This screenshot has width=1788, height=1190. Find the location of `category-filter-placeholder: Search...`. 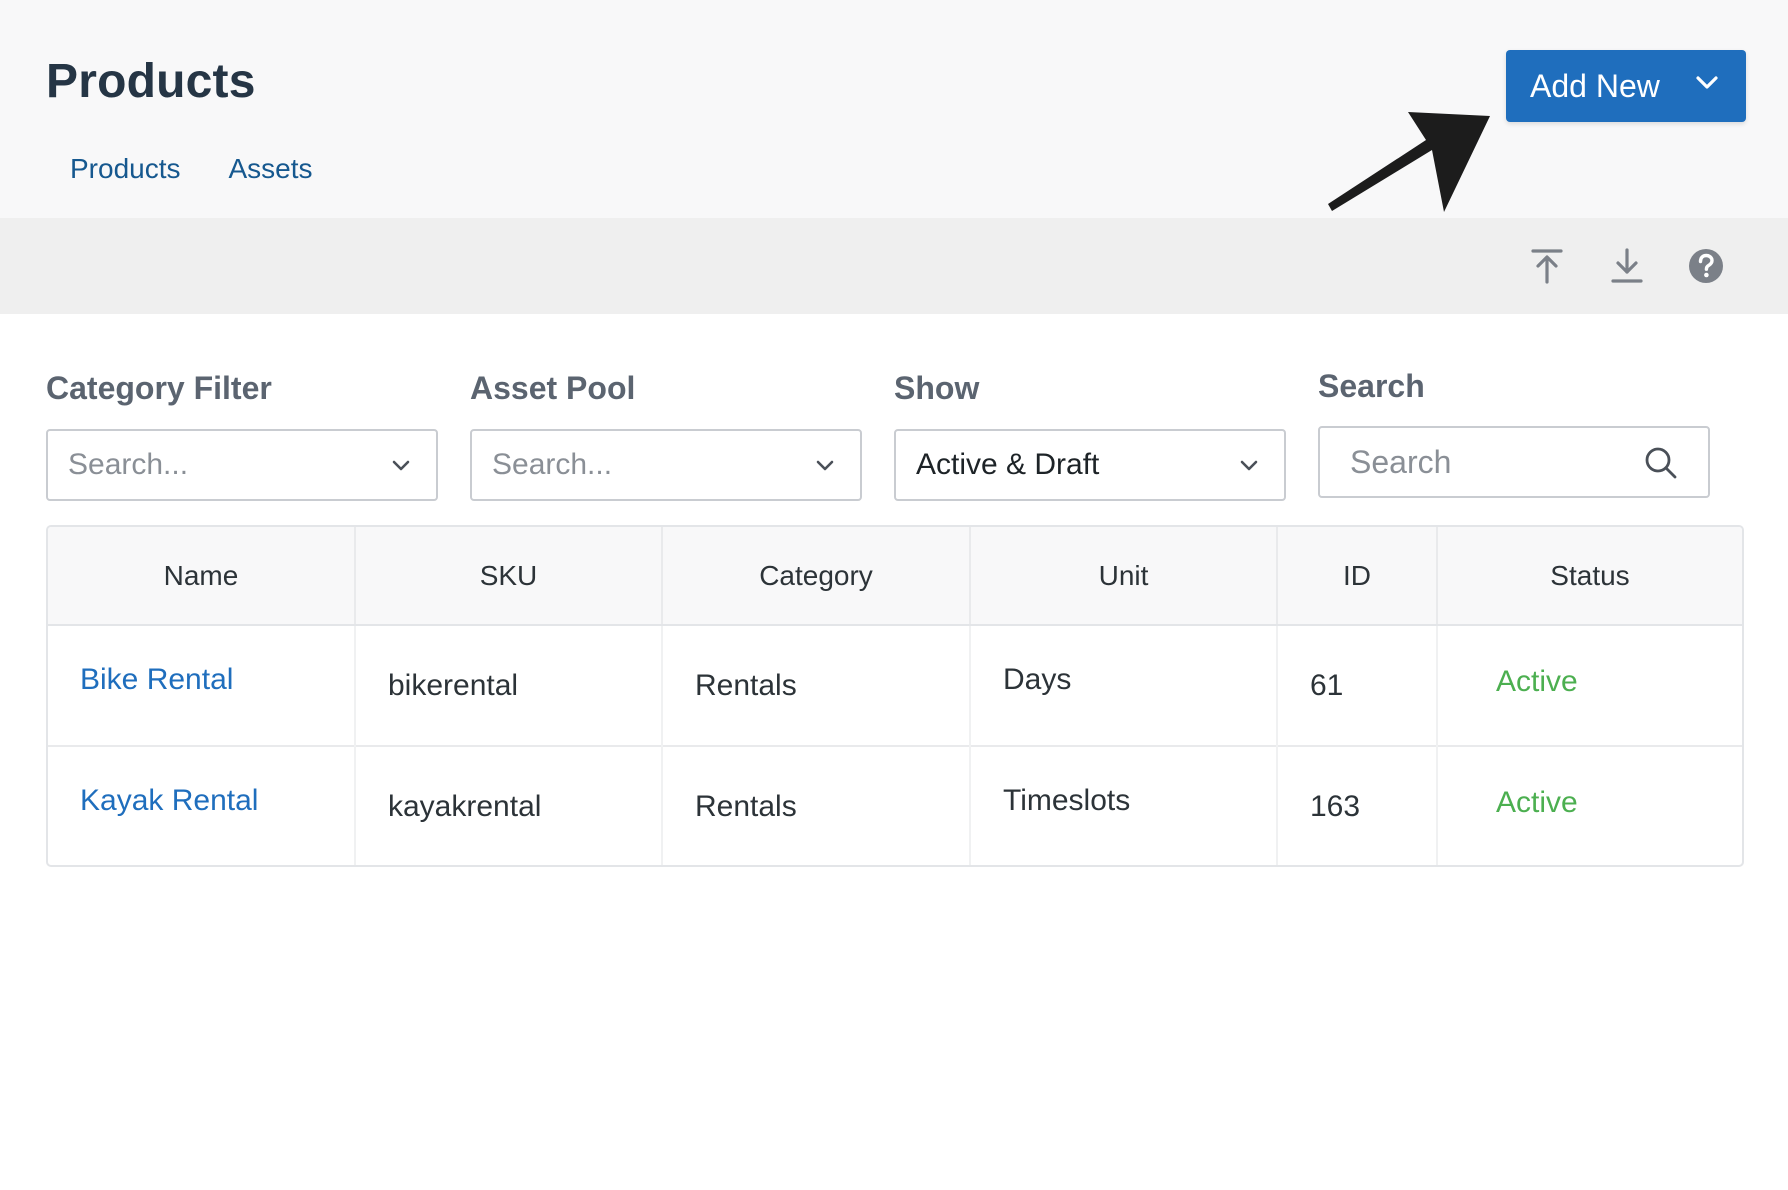

category-filter-placeholder: Search... is located at coordinates (128, 464).